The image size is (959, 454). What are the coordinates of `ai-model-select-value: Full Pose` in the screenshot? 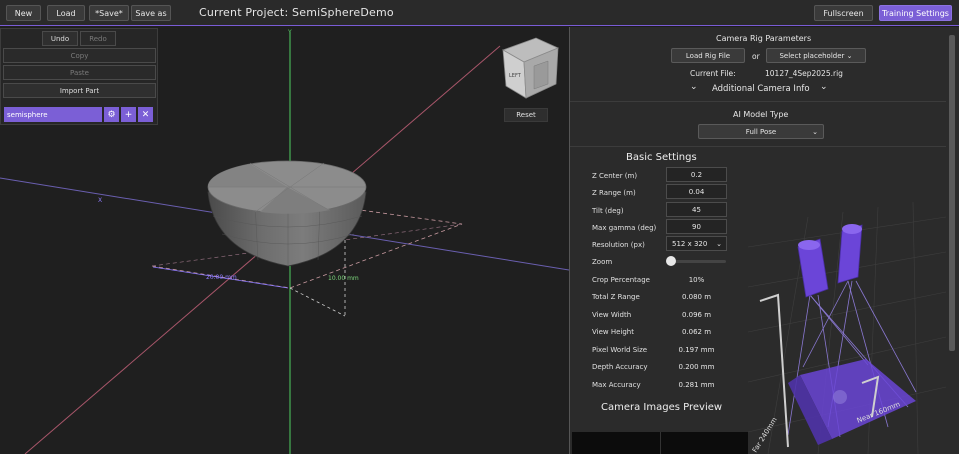 It's located at (761, 131).